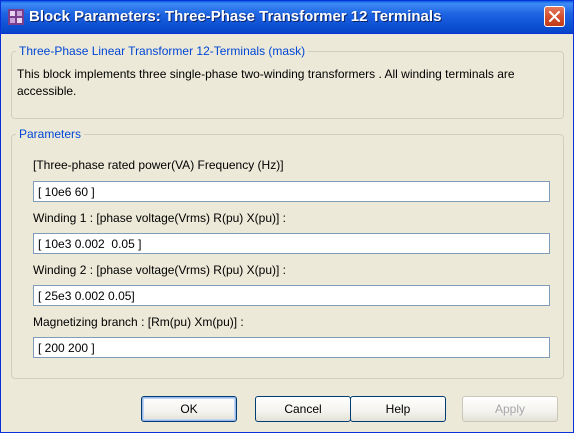 The image size is (574, 433). I want to click on parameters-group-legend: Parameters, so click(50, 134).